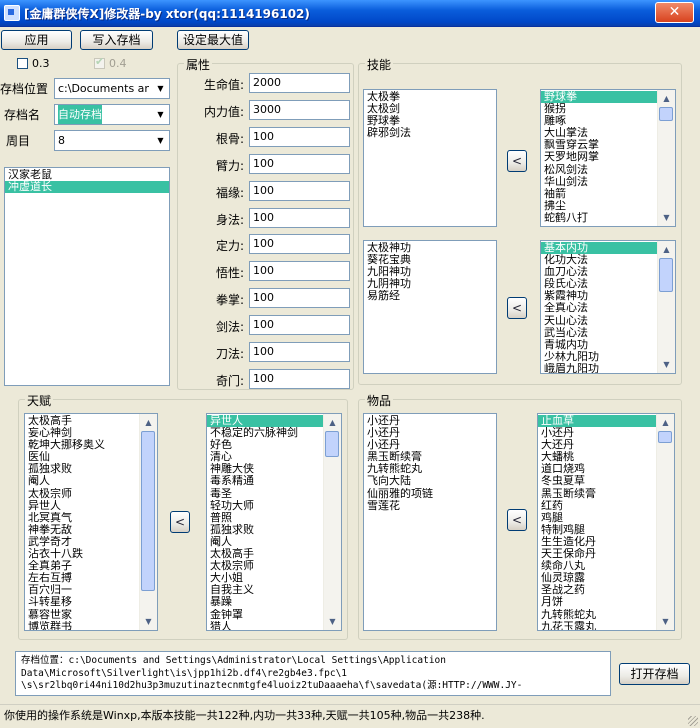 This screenshot has height=728, width=700. I want to click on list-item: 清心, so click(265, 457).